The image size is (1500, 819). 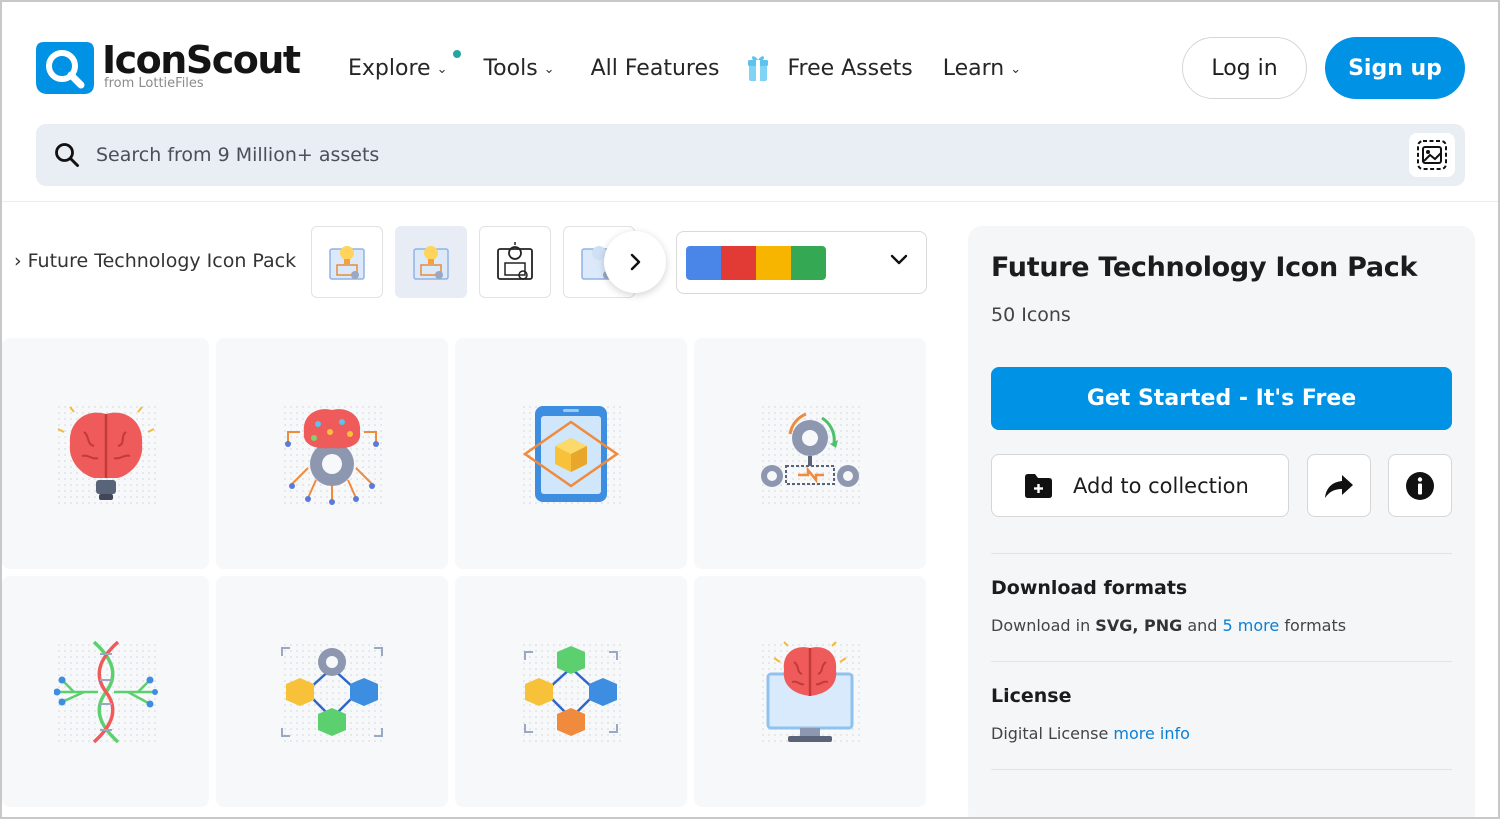 I want to click on signup-button: Sign up, so click(x=1395, y=68).